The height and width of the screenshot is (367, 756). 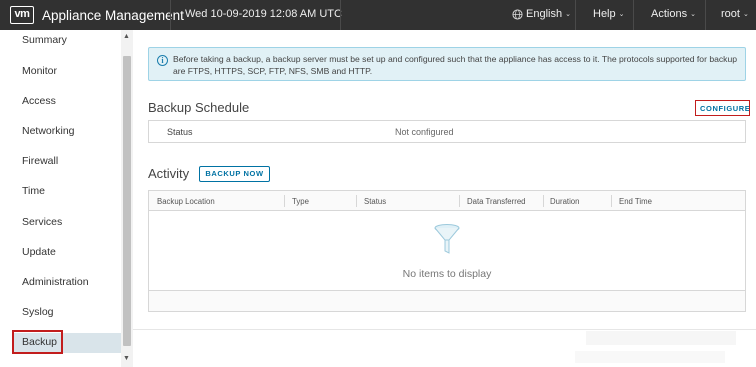 I want to click on empty-funnel-icon, so click(x=447, y=239).